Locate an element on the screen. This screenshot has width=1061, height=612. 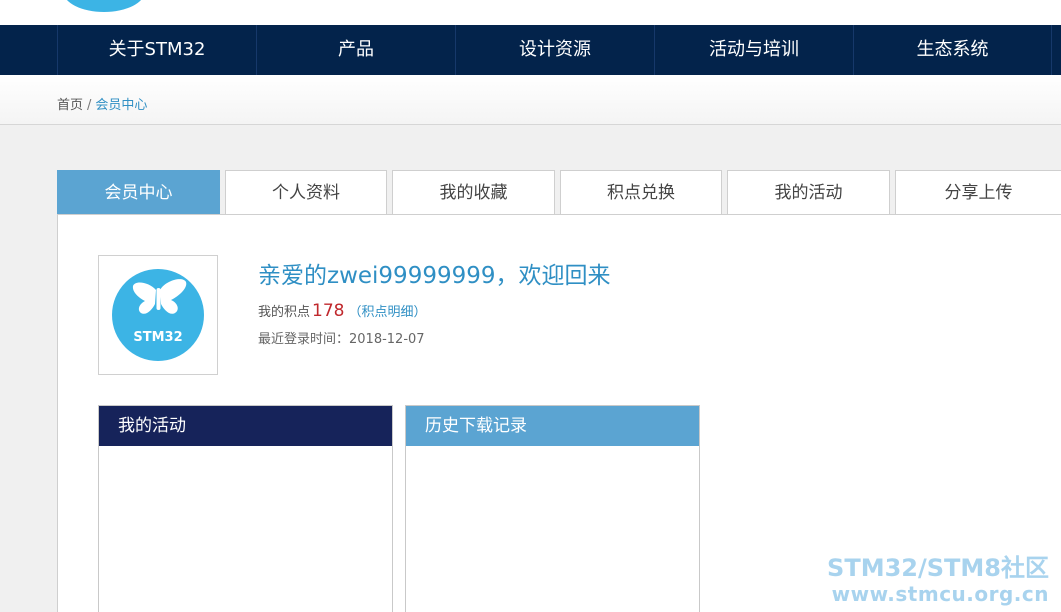
nav-item-design-resources: 设计资源 is located at coordinates (554, 50).